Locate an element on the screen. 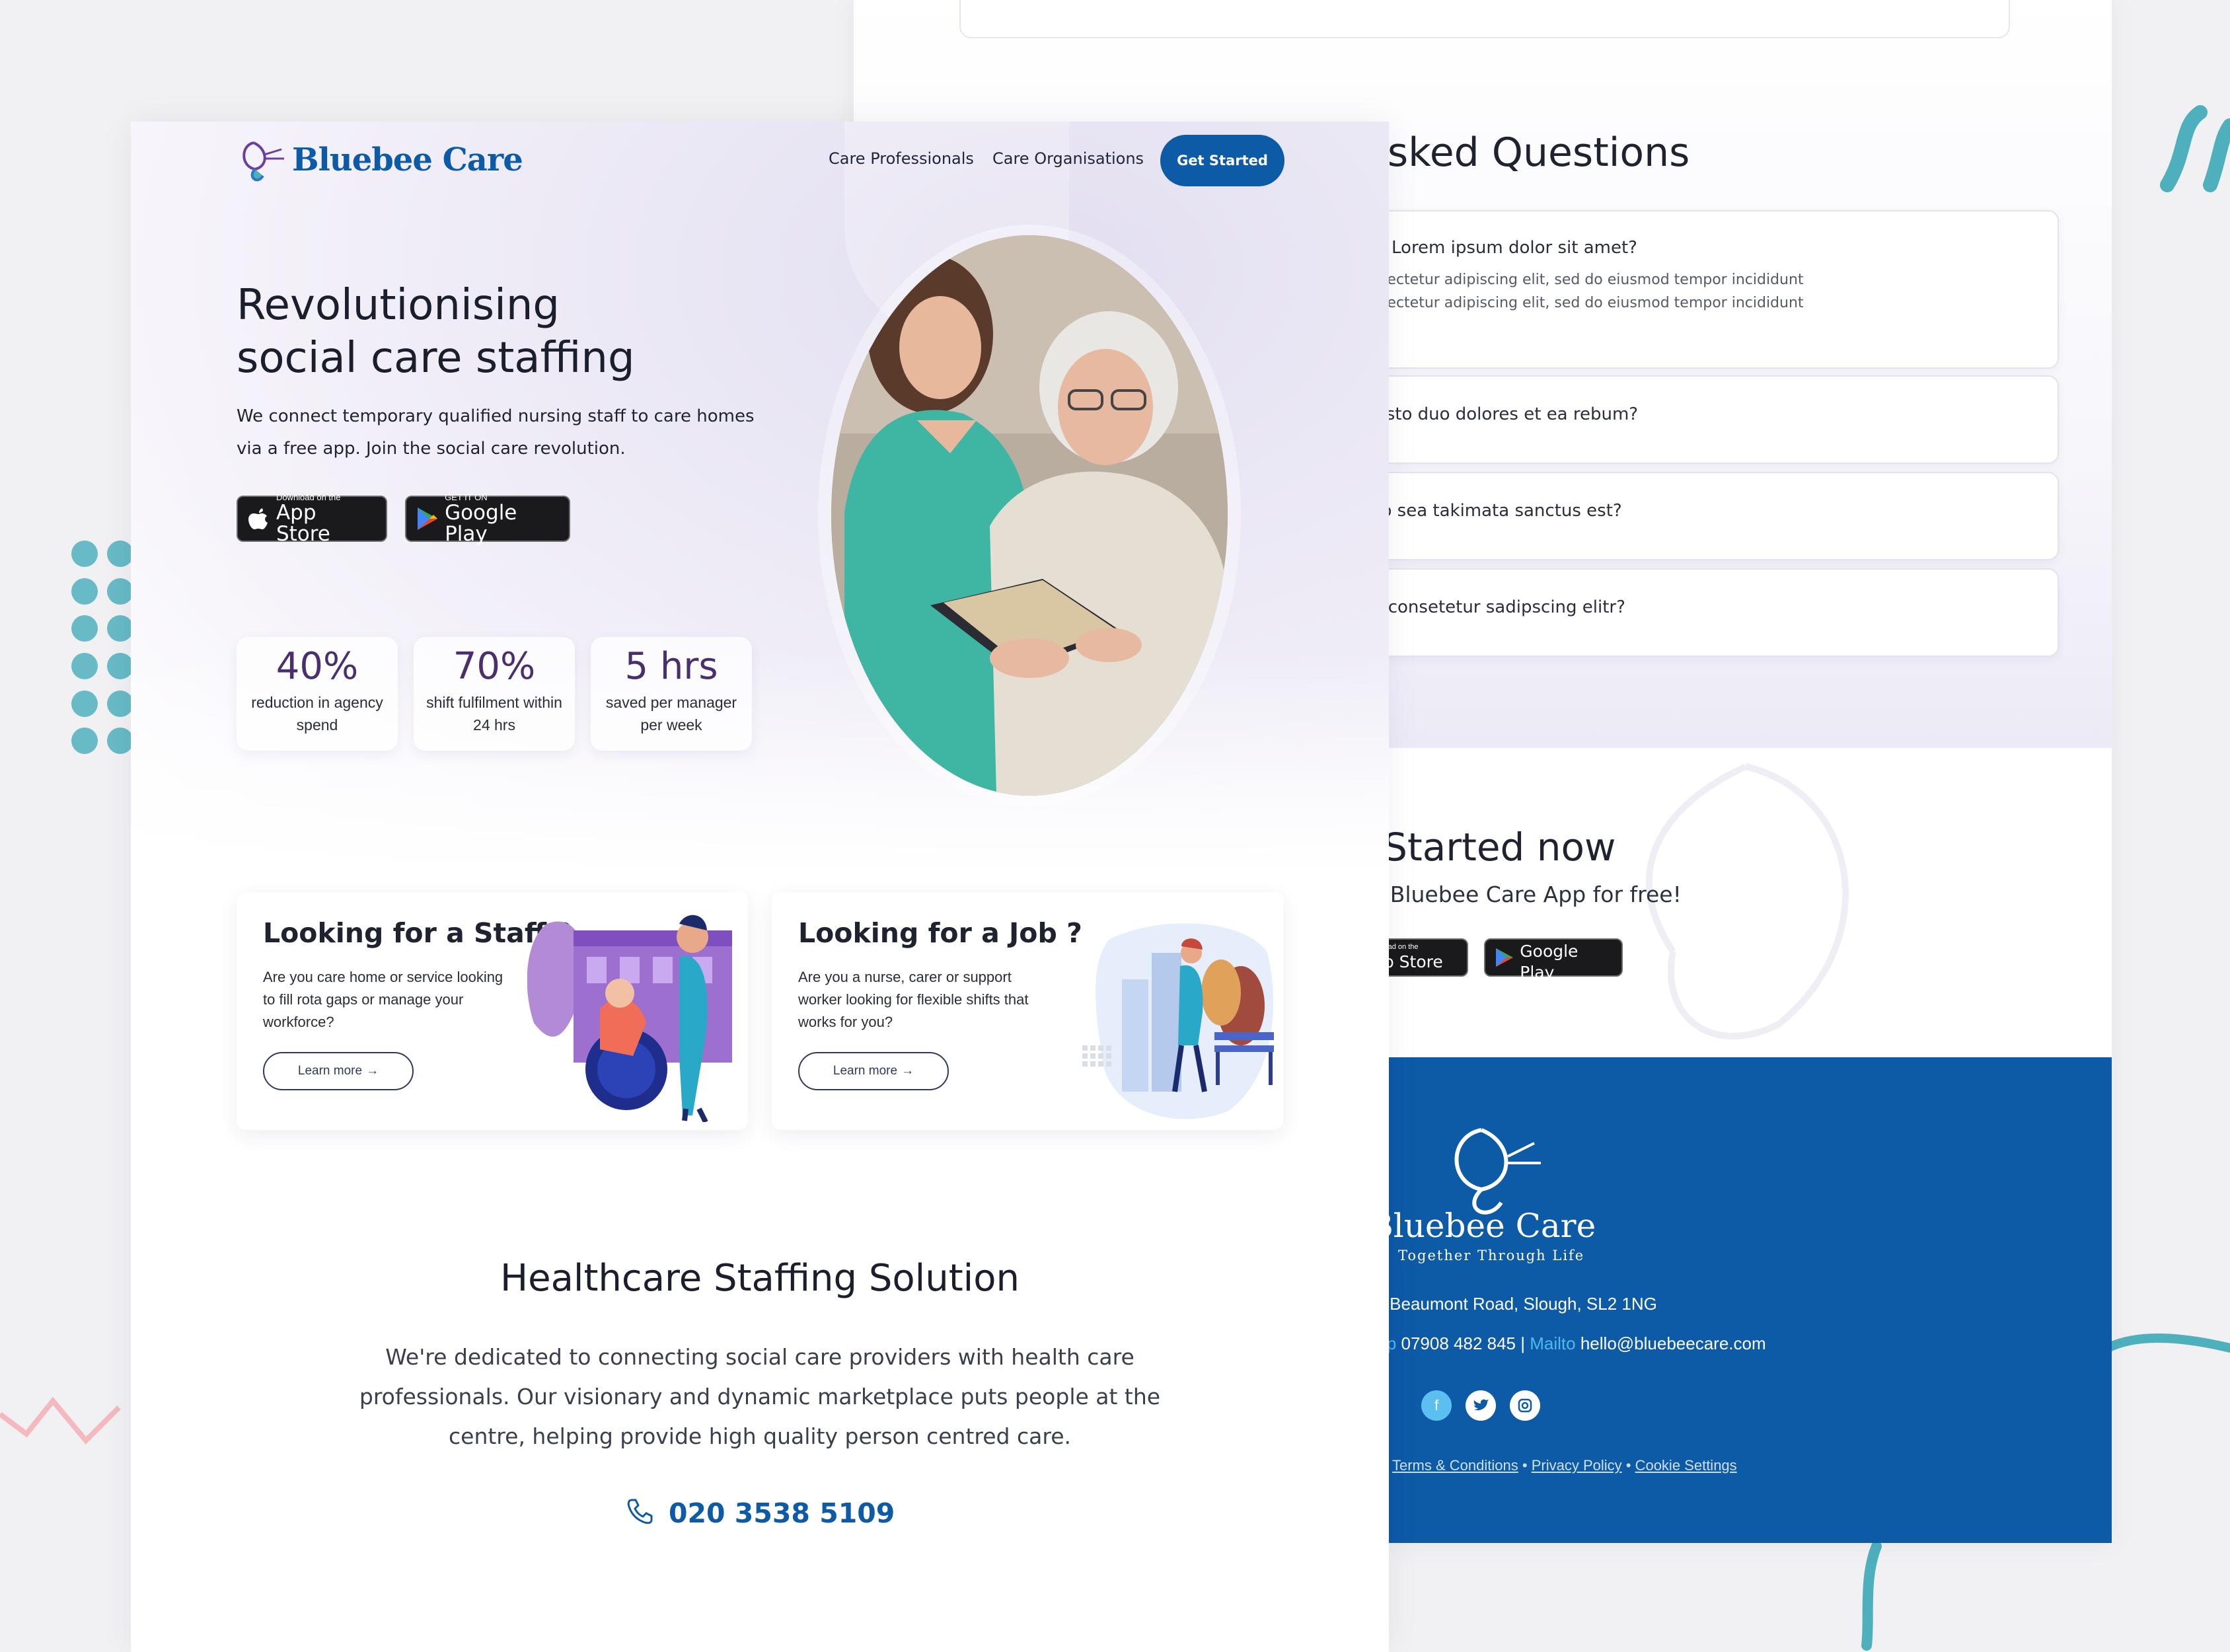  privacy-link: Privacy Policy is located at coordinates (1577, 1466).